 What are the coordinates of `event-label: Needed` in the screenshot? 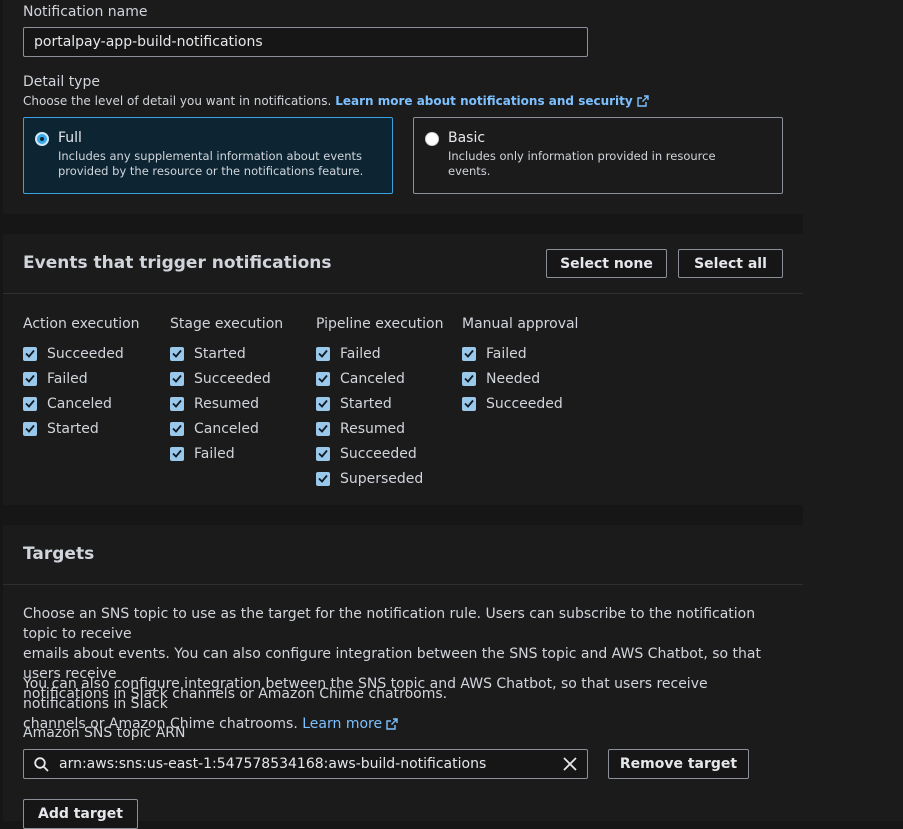 It's located at (513, 378).